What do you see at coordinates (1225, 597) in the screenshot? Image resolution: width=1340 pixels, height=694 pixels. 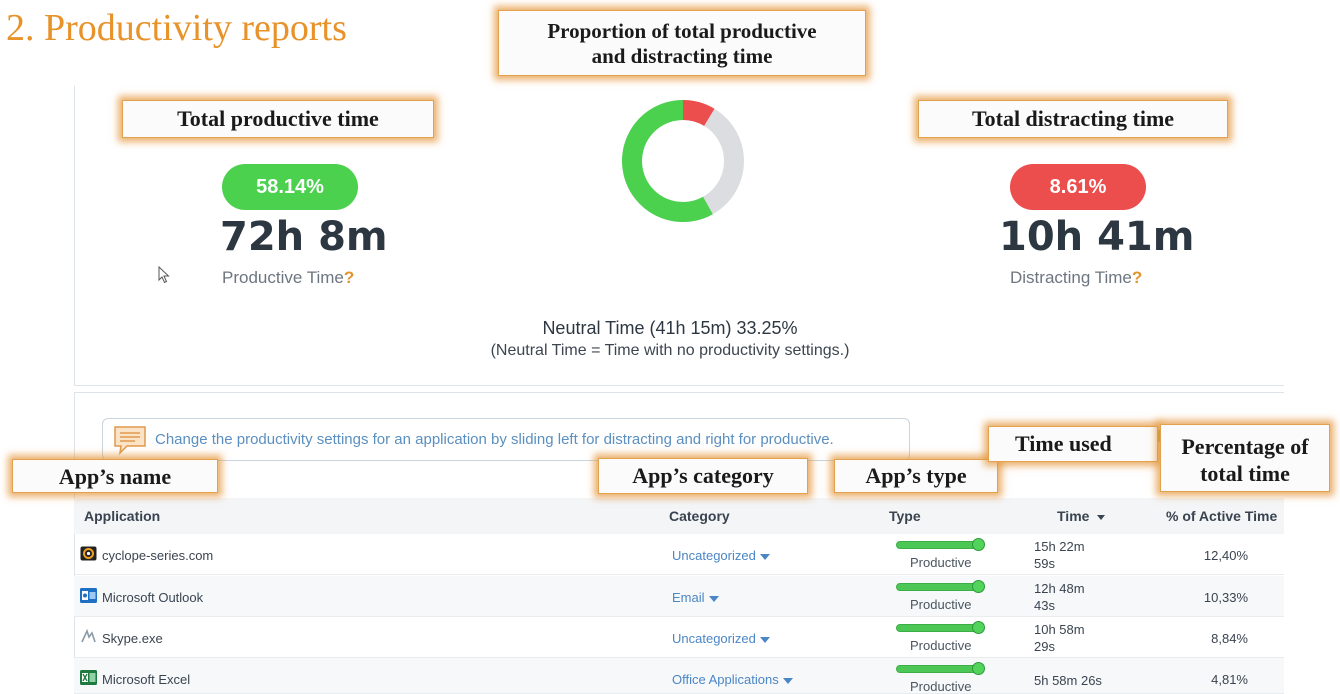 I see `active-time-percent: 10,33%` at bounding box center [1225, 597].